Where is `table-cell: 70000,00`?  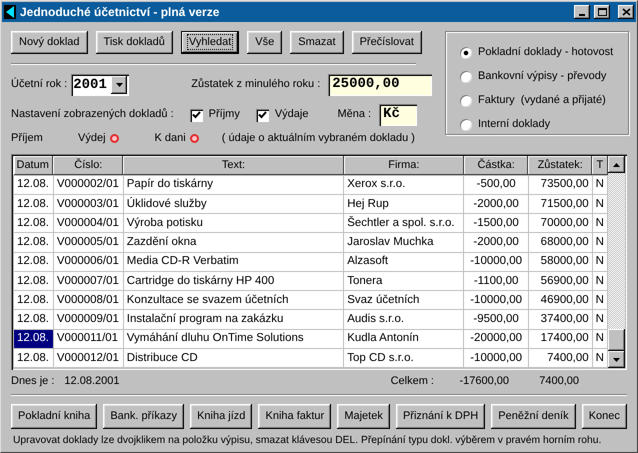 table-cell: 70000,00 is located at coordinates (560, 223).